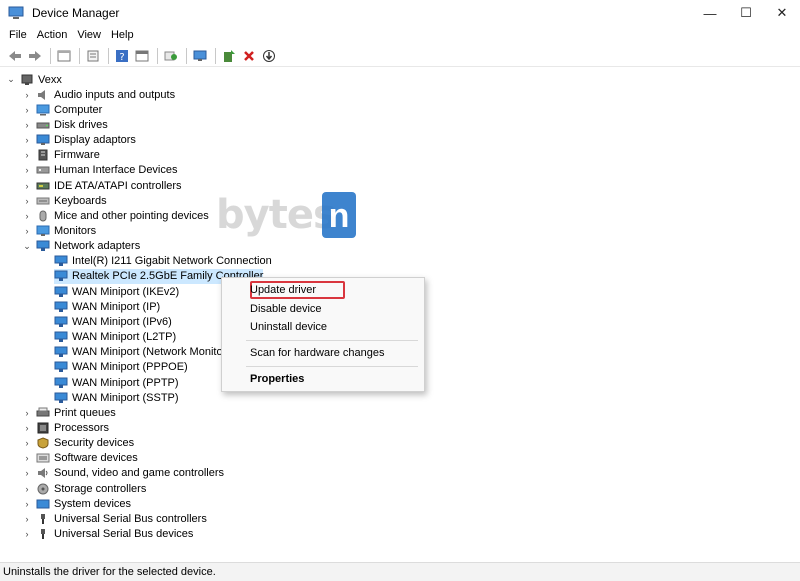  I want to click on network-adapter-item: WAN Miniport (IP), so click(107, 306).